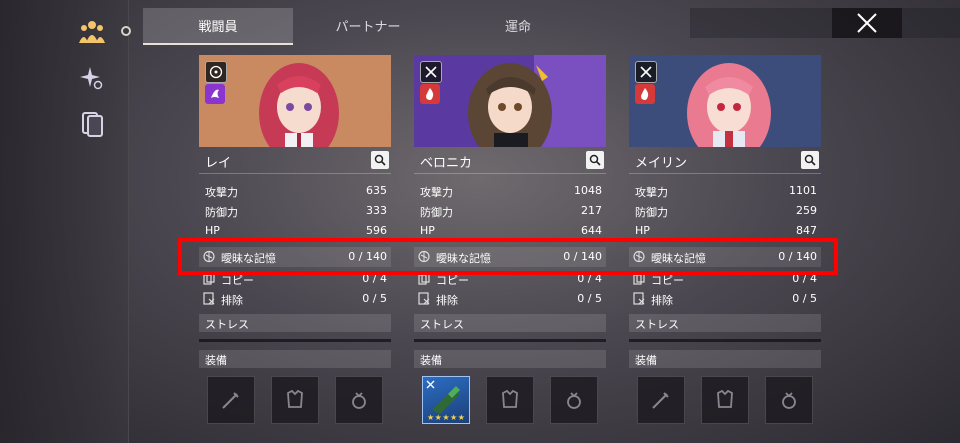 The width and height of the screenshot is (960, 443). I want to click on tab-combatants: 戦闘員, so click(218, 26).